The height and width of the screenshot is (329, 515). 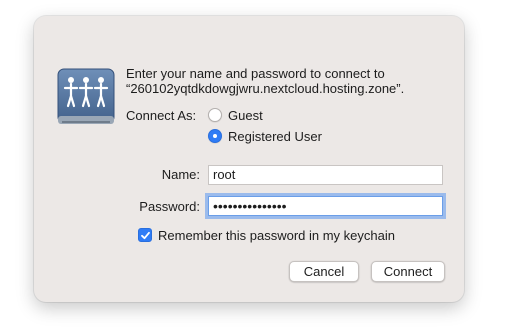 What do you see at coordinates (215, 115) in the screenshot?
I see `guest-radio` at bounding box center [215, 115].